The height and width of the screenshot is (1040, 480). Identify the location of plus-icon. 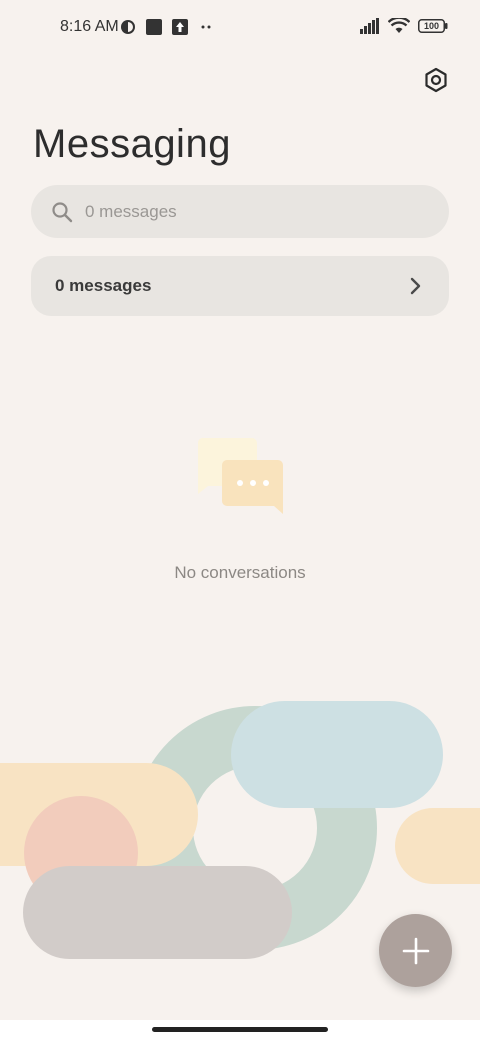
(415, 950).